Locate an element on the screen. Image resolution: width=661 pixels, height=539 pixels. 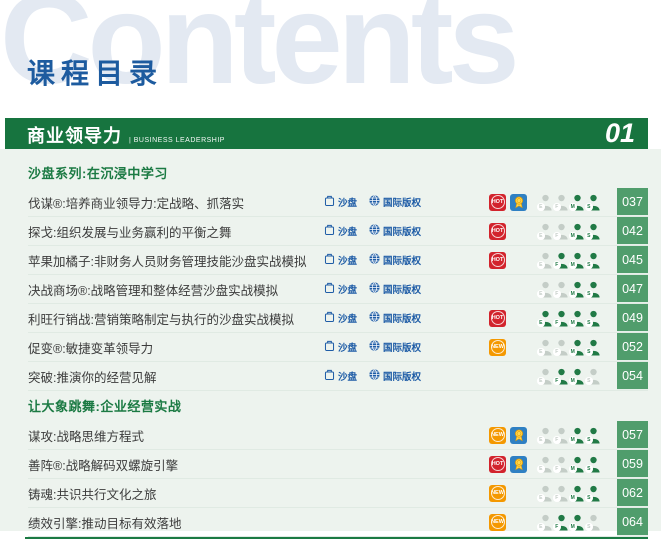
page-number: 057 is located at coordinates (632, 435).